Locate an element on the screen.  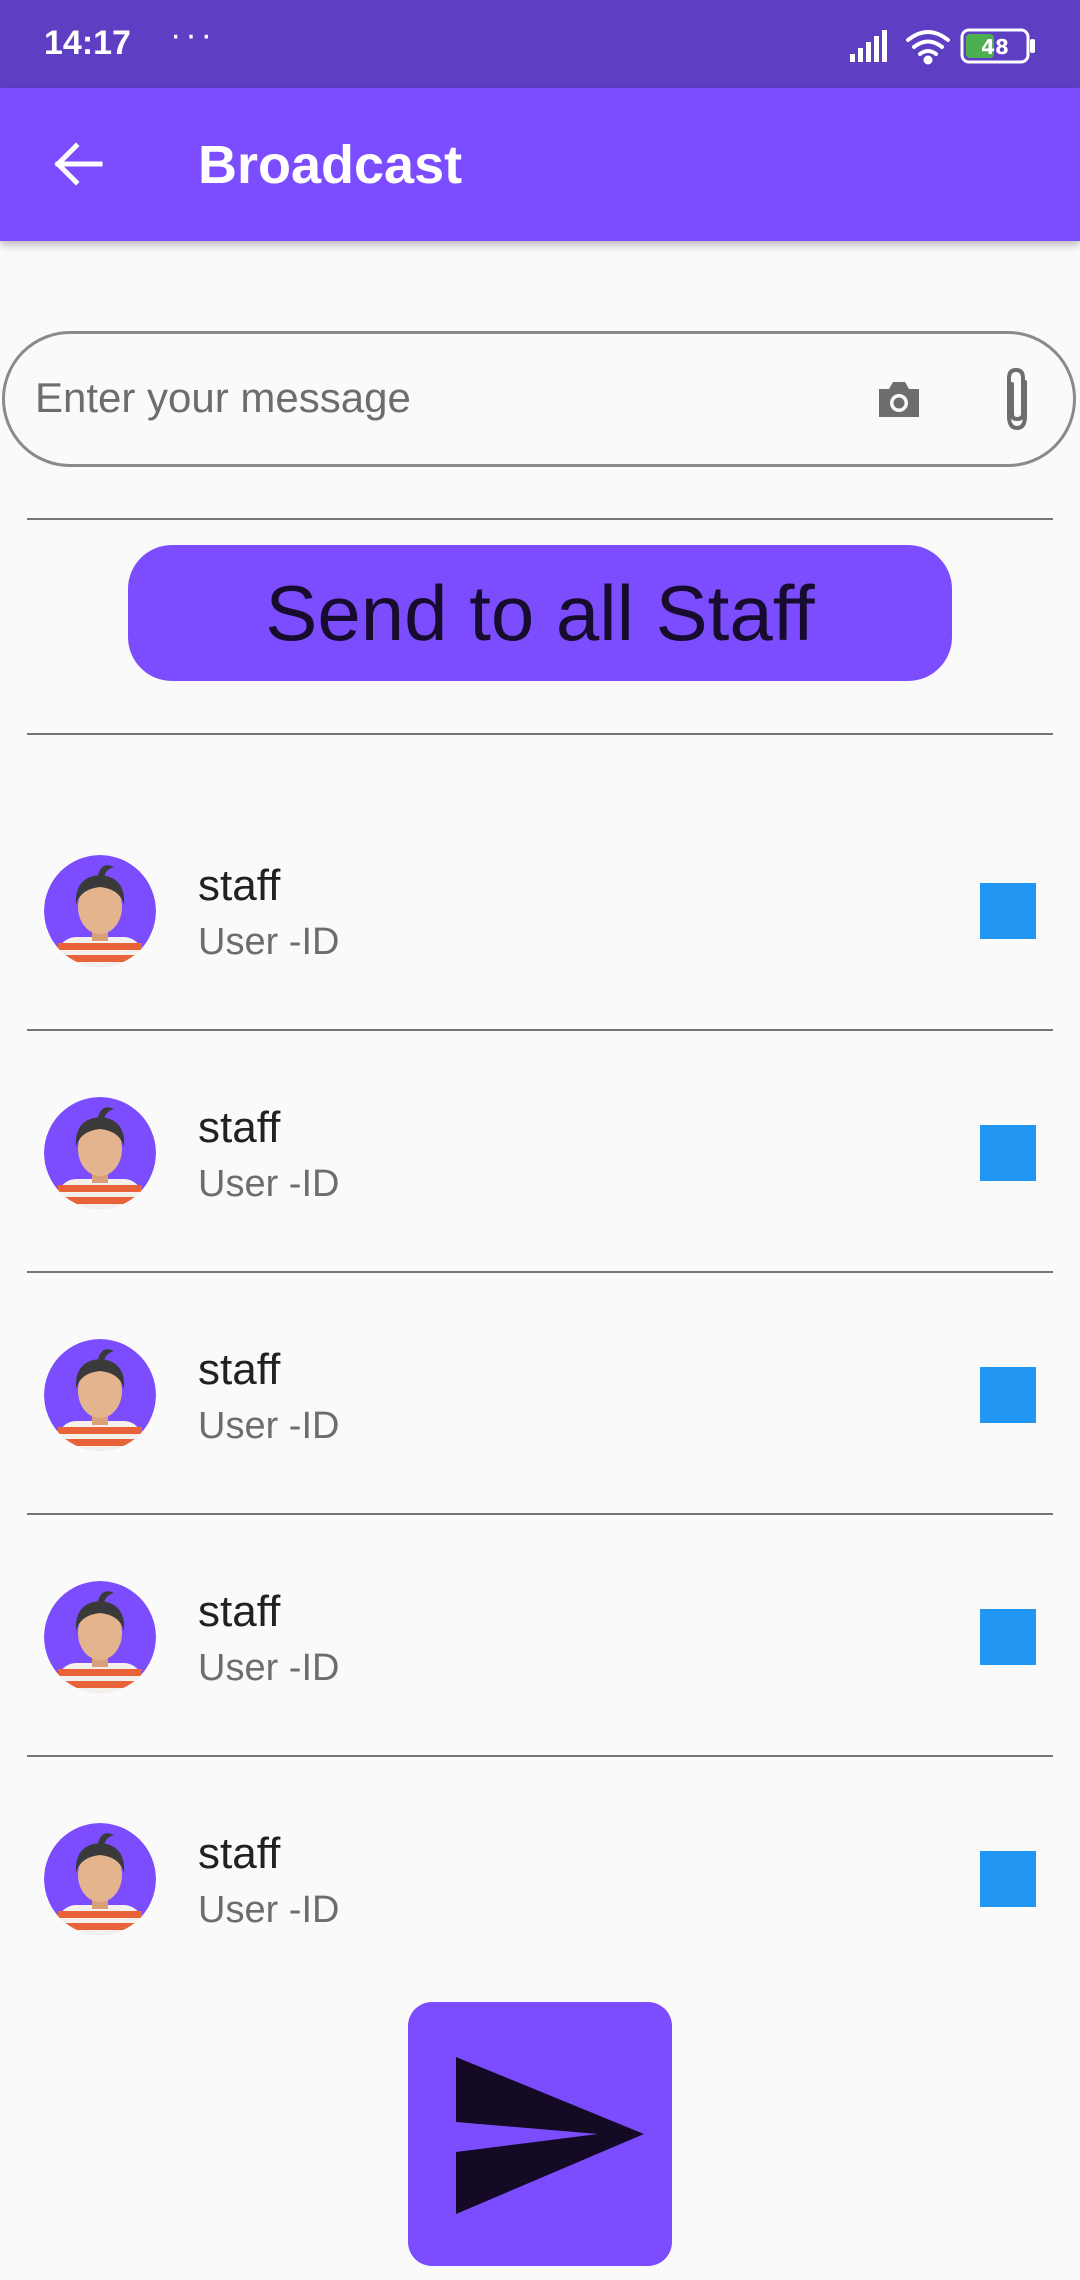
status-icons: 48 is located at coordinates (942, 46).